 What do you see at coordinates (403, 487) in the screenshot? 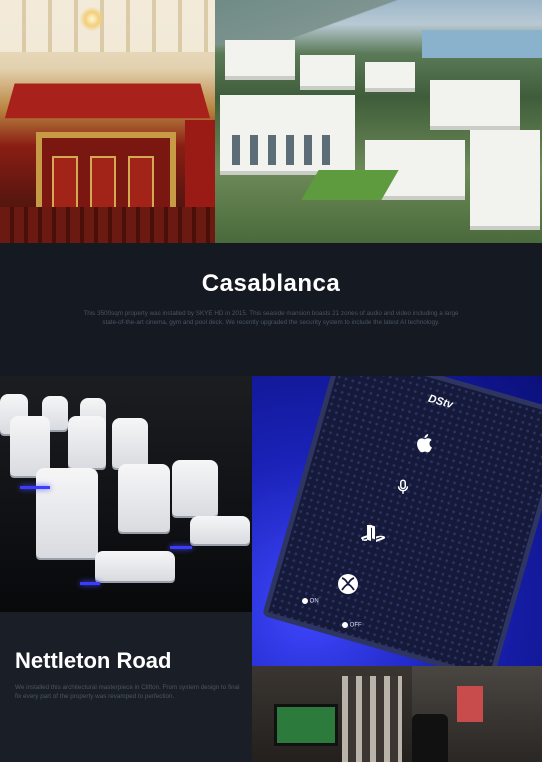
I see `microphone-icon` at bounding box center [403, 487].